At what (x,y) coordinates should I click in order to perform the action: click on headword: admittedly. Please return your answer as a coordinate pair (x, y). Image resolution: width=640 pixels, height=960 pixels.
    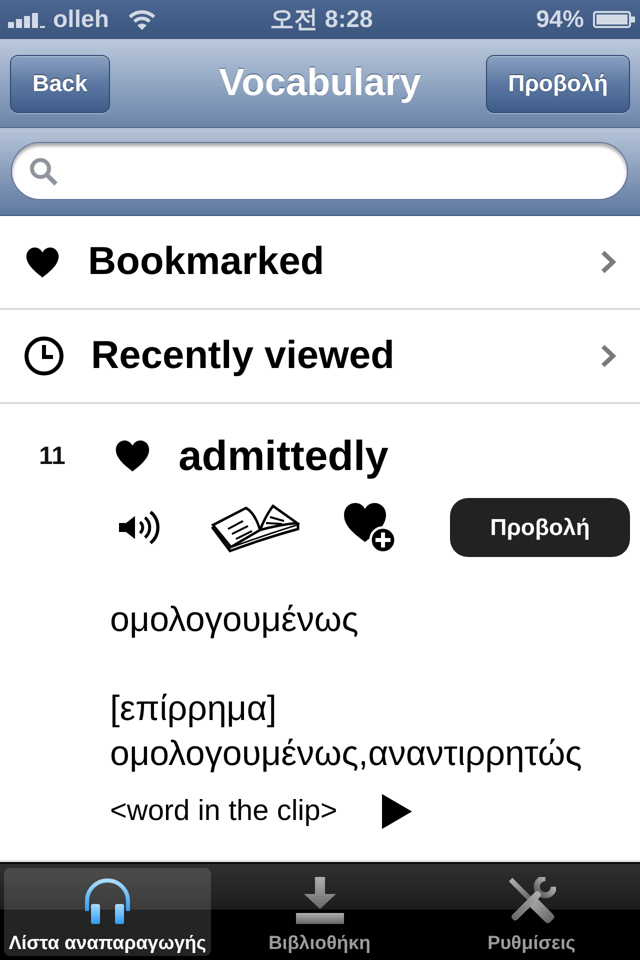
    Looking at the image, I should click on (283, 456).